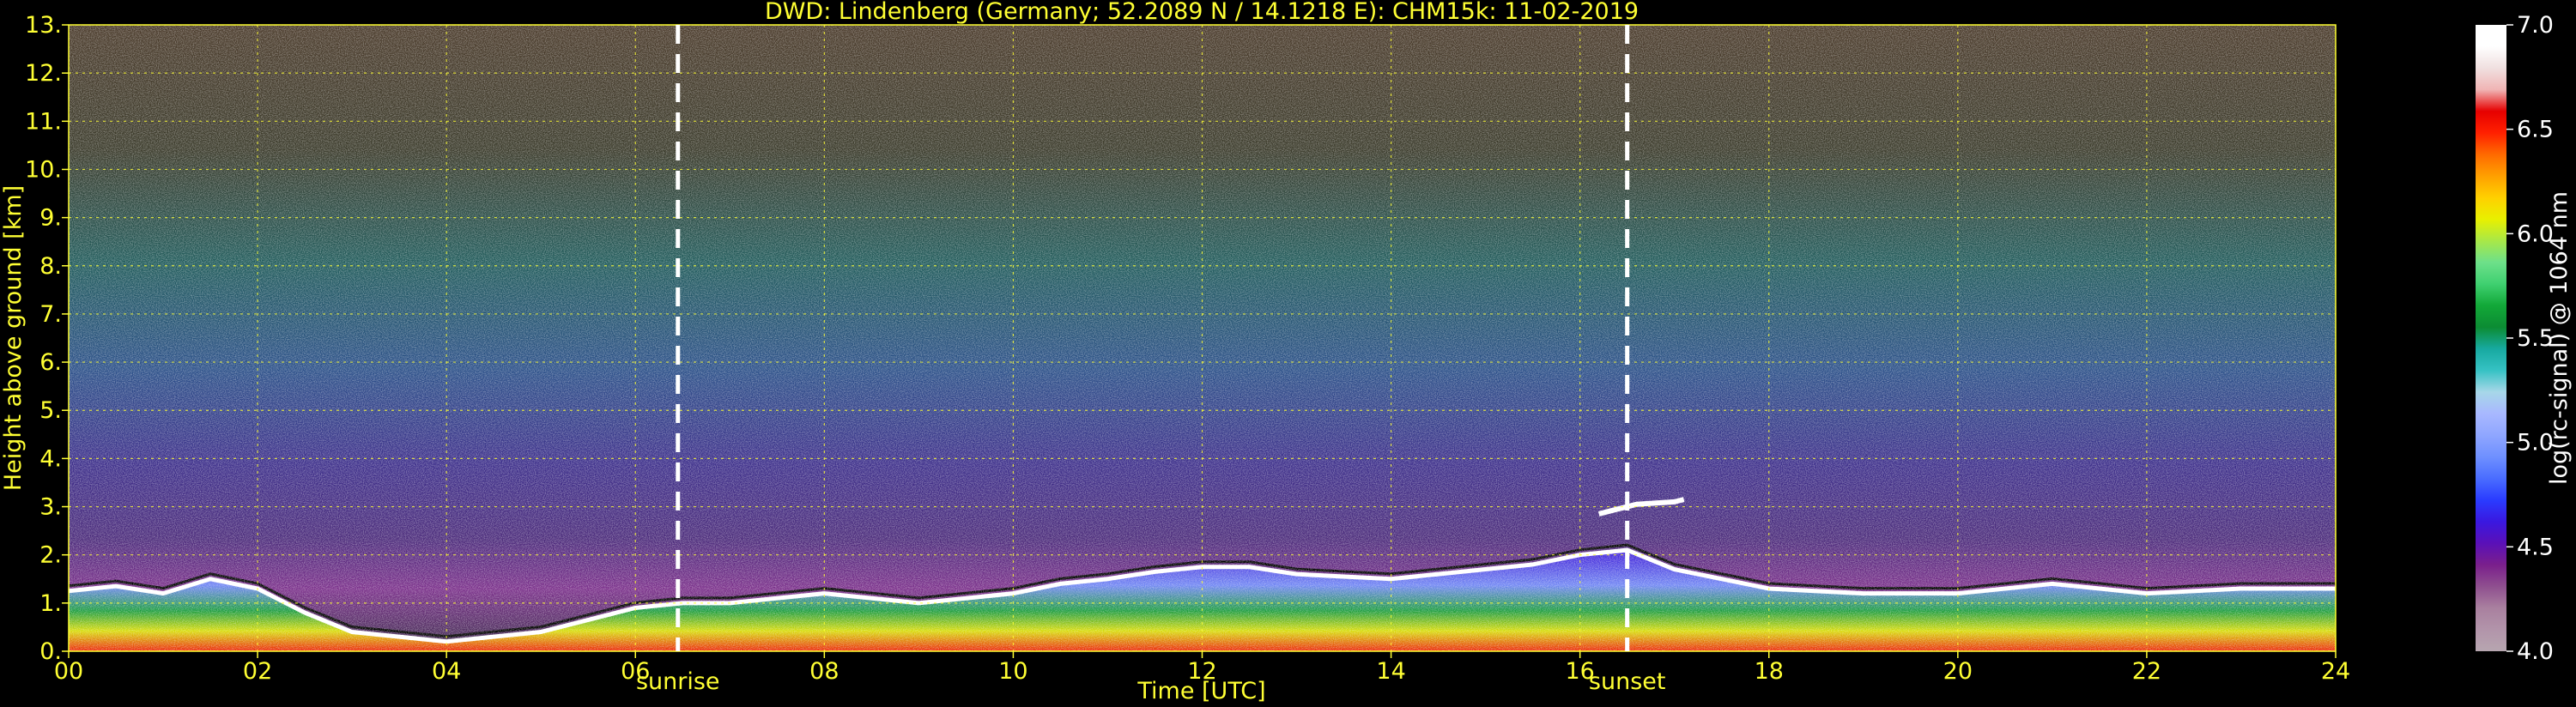 The width and height of the screenshot is (2576, 707). What do you see at coordinates (50, 651) in the screenshot?
I see `y-tick-label: 0.` at bounding box center [50, 651].